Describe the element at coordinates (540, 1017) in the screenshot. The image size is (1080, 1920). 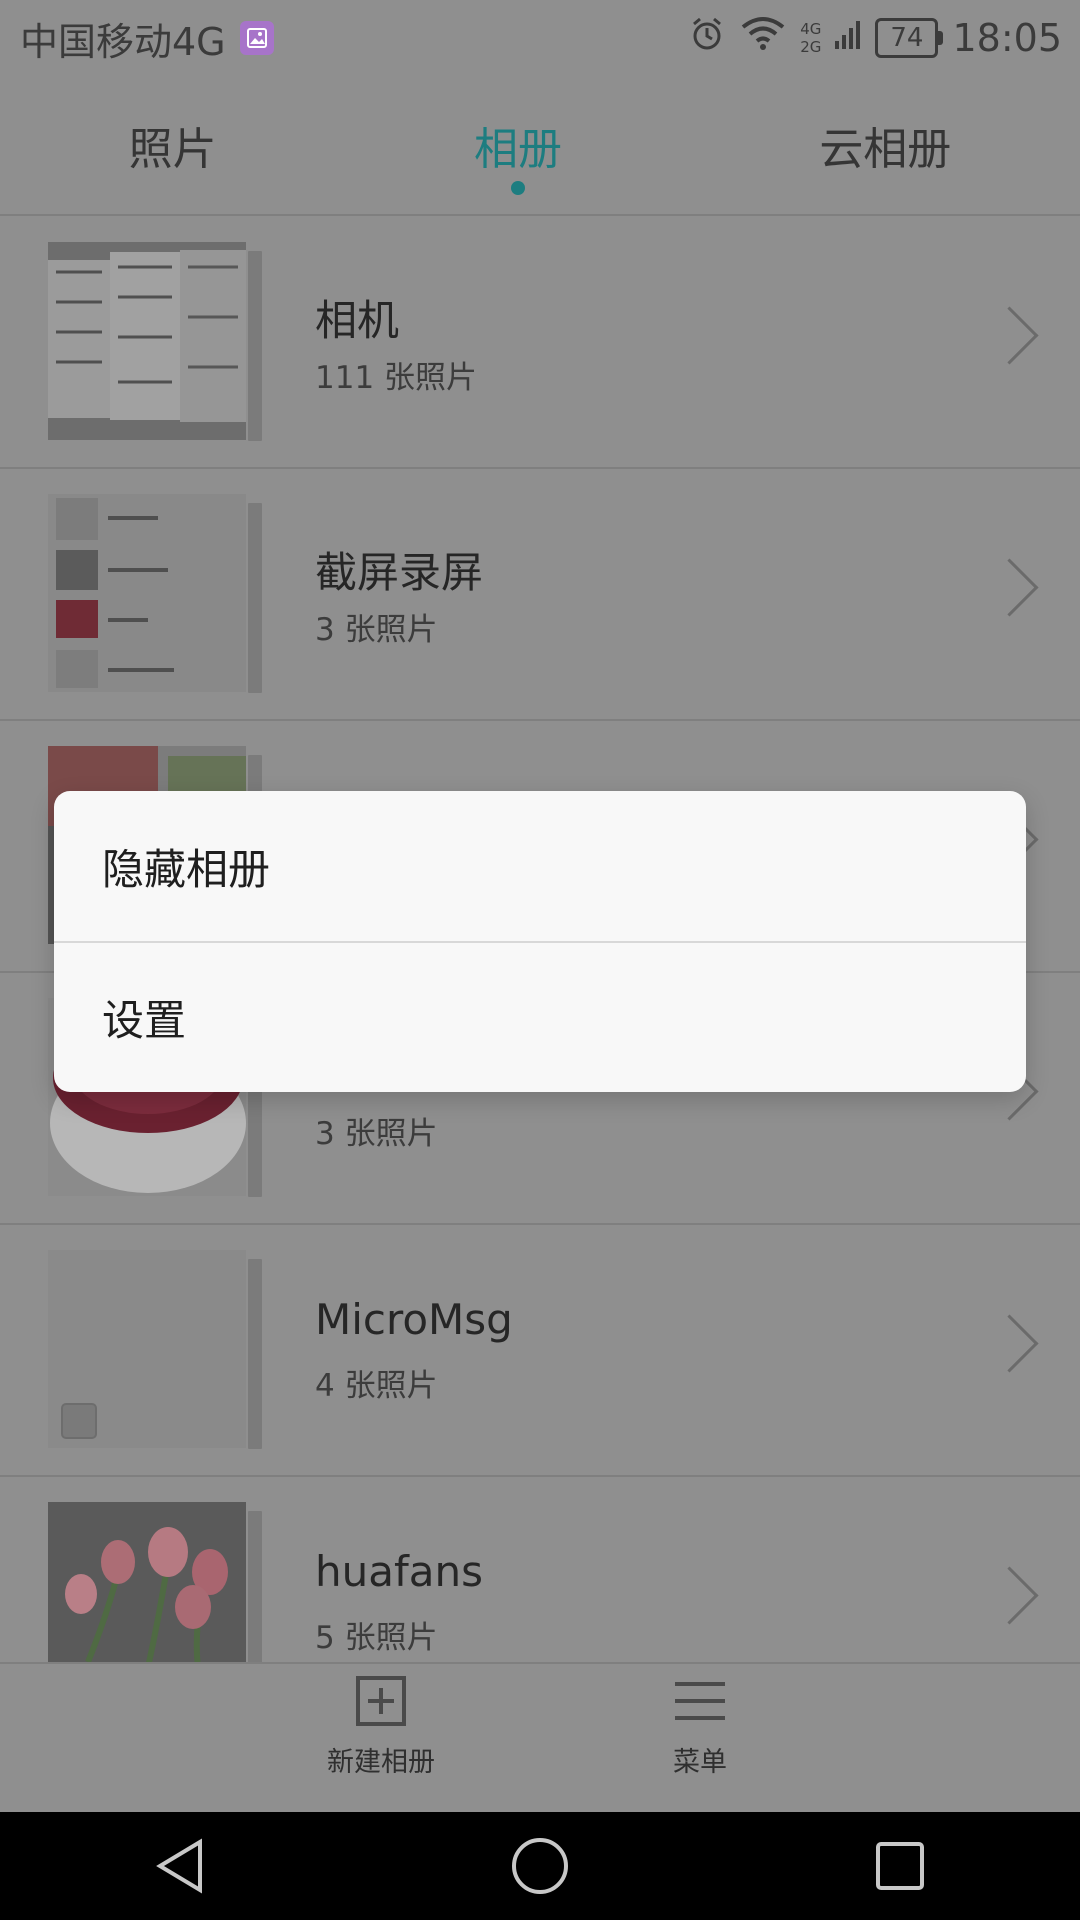
I see `menu-item-settings: 设置` at that location.